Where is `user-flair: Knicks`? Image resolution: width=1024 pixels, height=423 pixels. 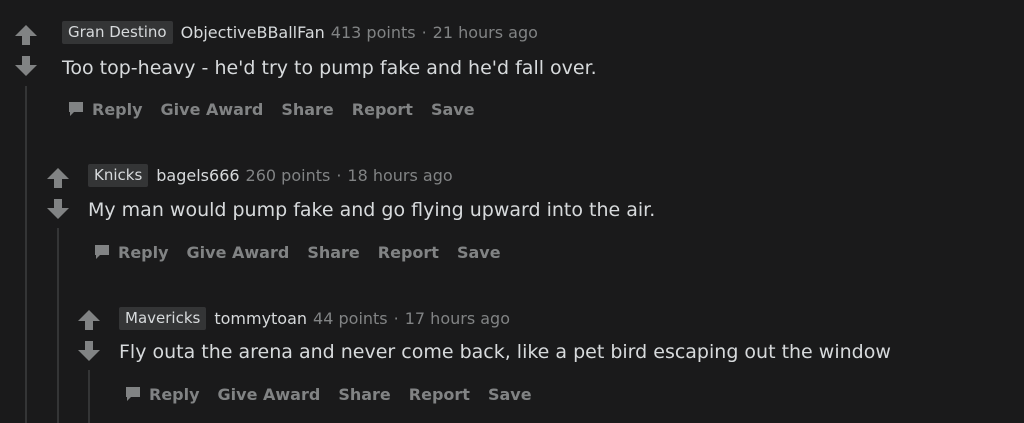 user-flair: Knicks is located at coordinates (118, 175).